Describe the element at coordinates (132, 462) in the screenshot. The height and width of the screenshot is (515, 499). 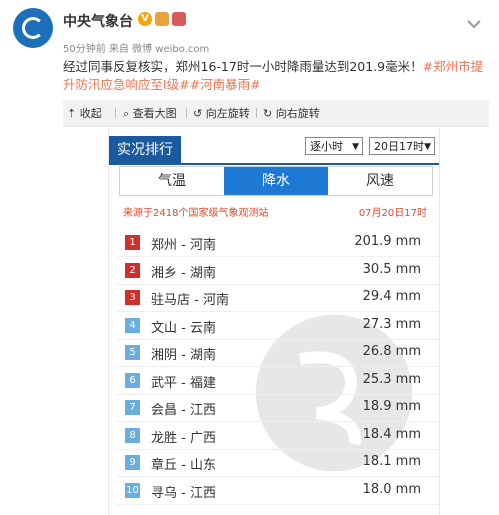
I see `rank-number: 9` at that location.